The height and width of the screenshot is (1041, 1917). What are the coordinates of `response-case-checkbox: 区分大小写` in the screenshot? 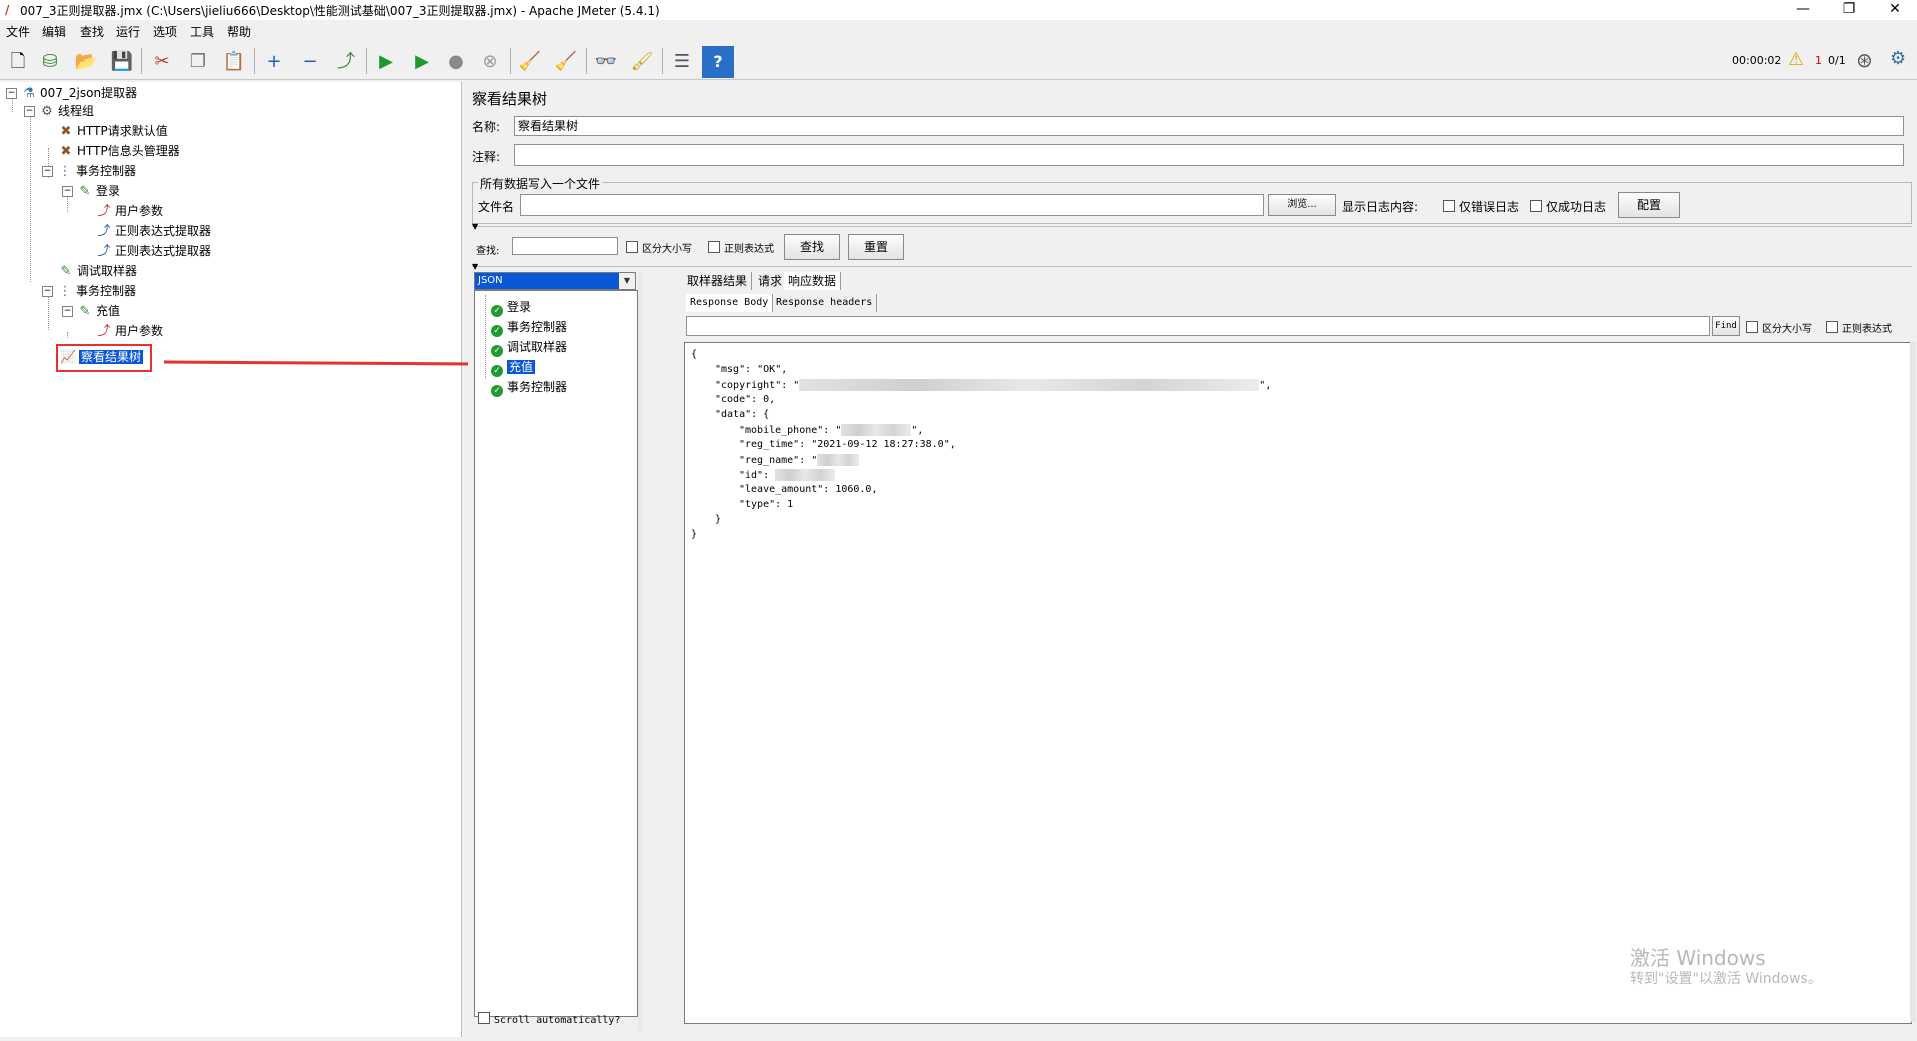 It's located at (1779, 327).